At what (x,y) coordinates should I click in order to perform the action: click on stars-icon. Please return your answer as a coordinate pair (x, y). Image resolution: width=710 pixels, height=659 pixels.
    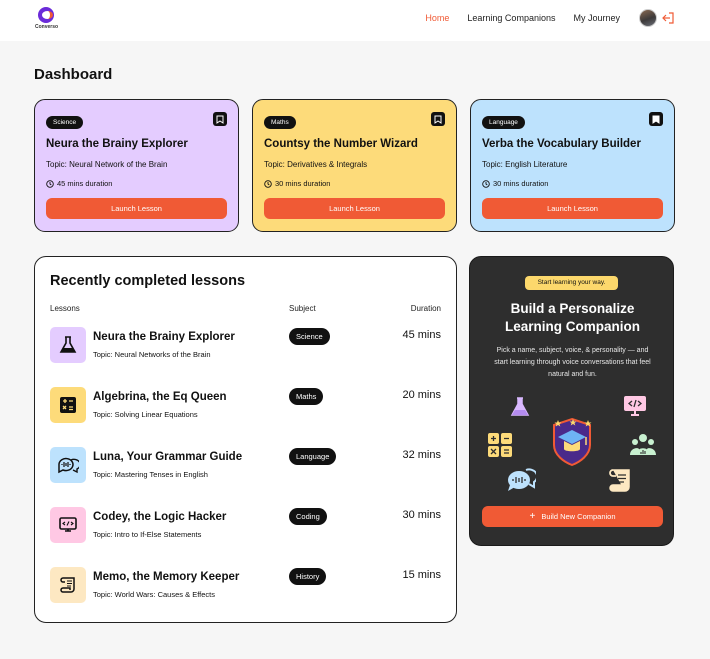
    Looking at the image, I should click on (573, 423).